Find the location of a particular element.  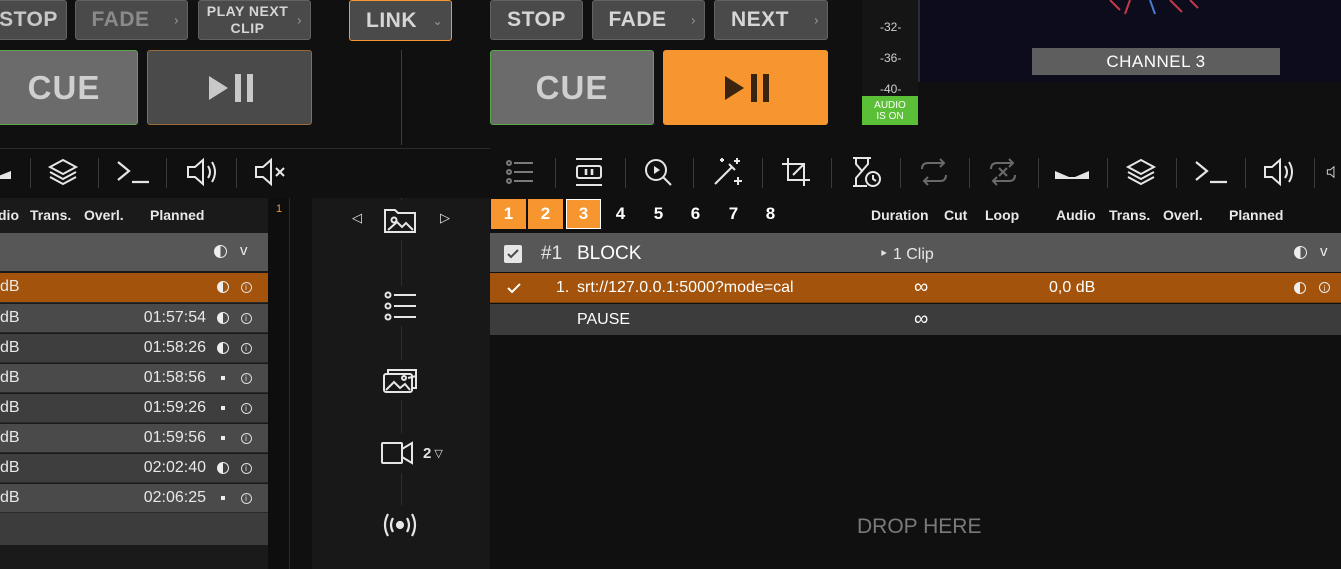

playlist-icon is located at coordinates (400, 306).